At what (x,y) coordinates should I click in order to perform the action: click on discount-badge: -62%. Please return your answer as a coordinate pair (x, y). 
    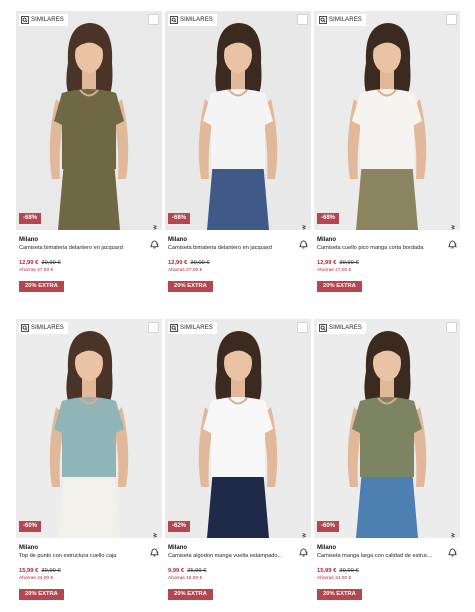
    Looking at the image, I should click on (179, 526).